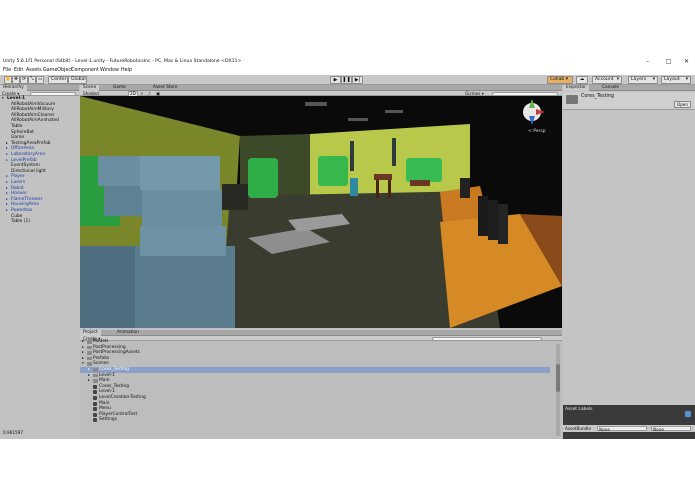 This screenshot has width=695, height=494. Describe the element at coordinates (40, 434) in the screenshot. I see `status-bar: 0.961597` at that location.